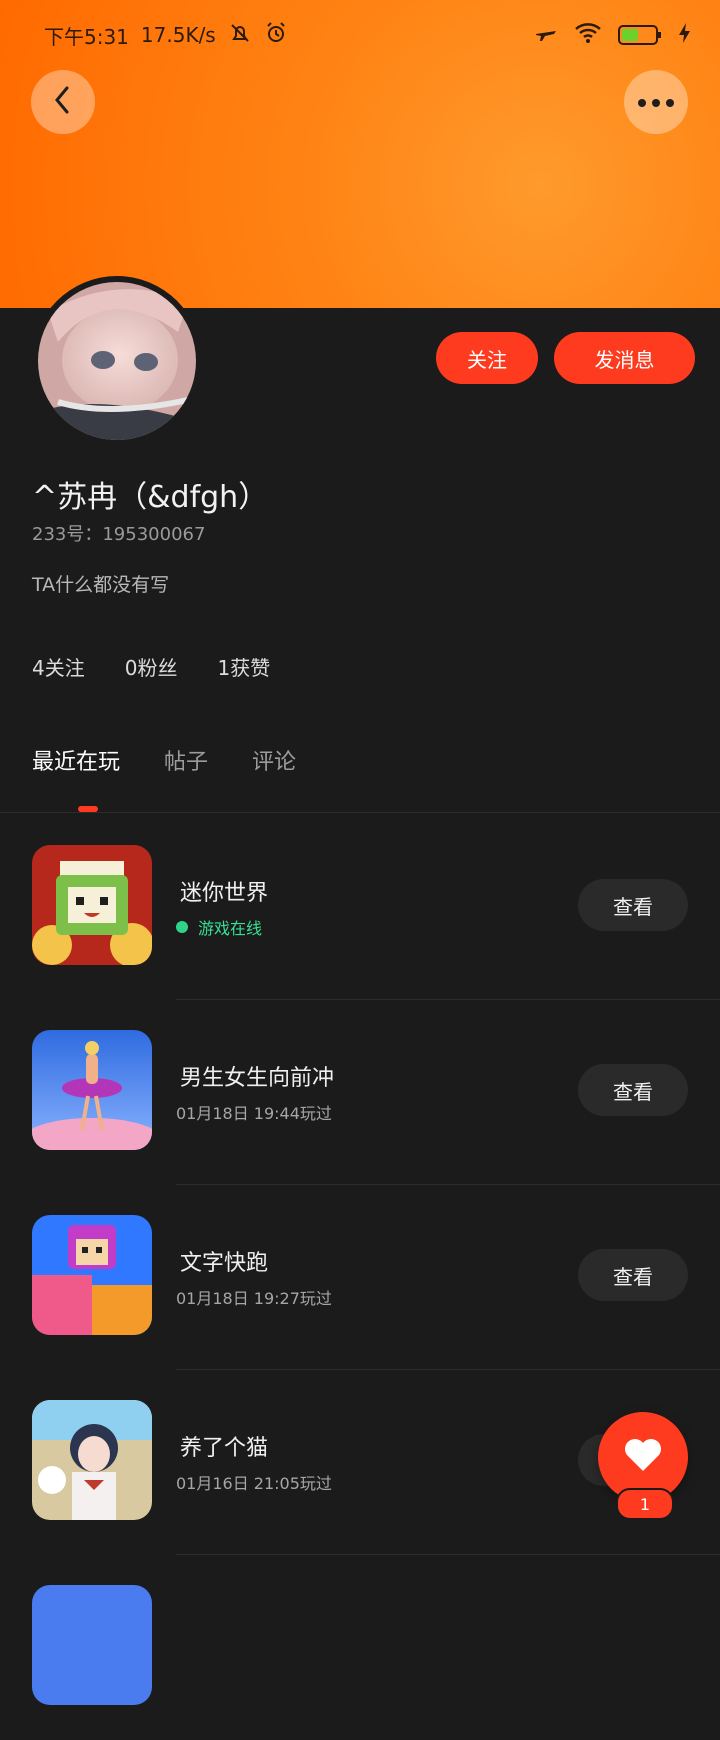 The image size is (720, 1740). I want to click on profile-name: ^苏冉（&dfgh）, so click(150, 497).